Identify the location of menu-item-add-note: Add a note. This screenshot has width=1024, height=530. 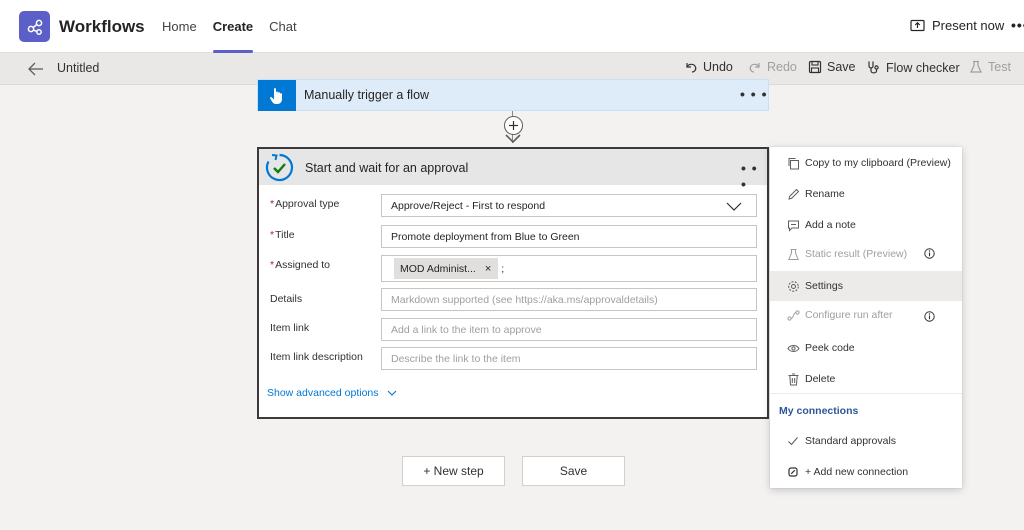
(866, 225).